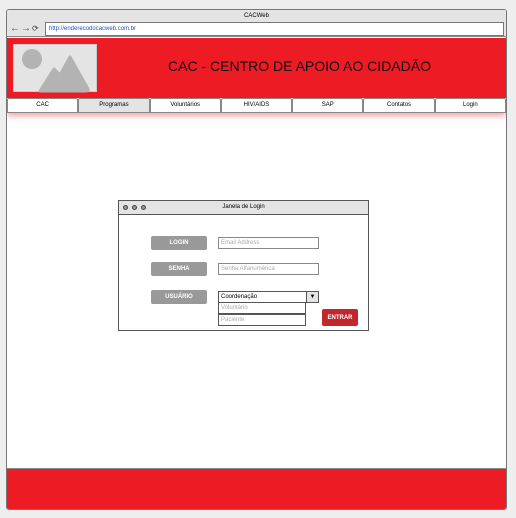 This screenshot has height=518, width=516. What do you see at coordinates (55, 68) in the screenshot?
I see `logo-image-placeholder-icon` at bounding box center [55, 68].